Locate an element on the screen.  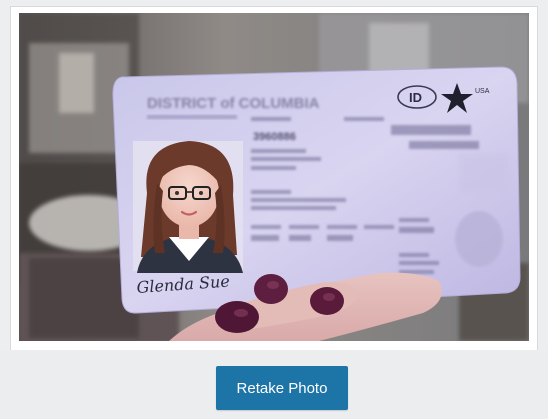
card-country-text: USA is located at coordinates (482, 91).